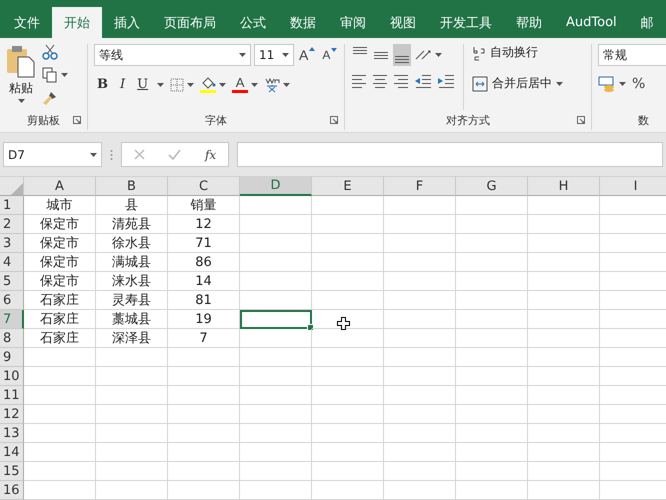 This screenshot has width=666, height=500. I want to click on borders-icon, so click(177, 85).